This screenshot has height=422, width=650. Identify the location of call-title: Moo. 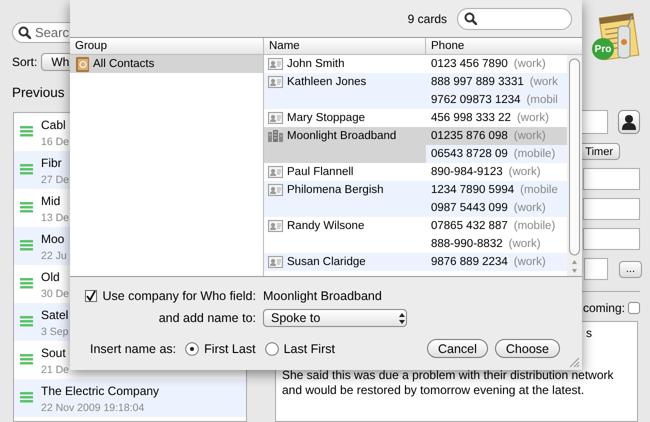
(53, 239).